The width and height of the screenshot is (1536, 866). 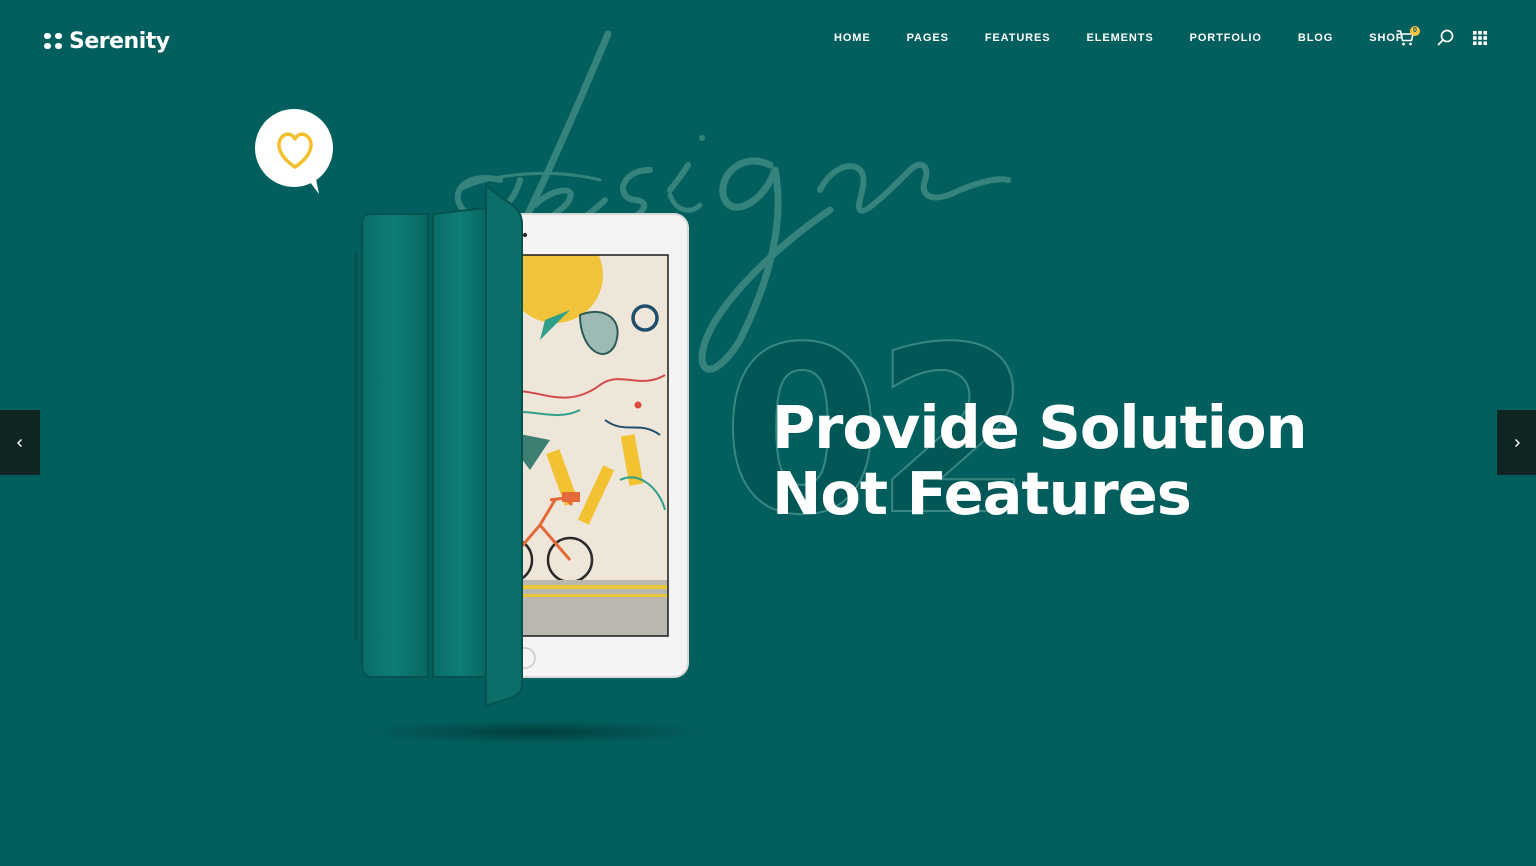 What do you see at coordinates (1315, 38) in the screenshot?
I see `nav-blog: BLOG` at bounding box center [1315, 38].